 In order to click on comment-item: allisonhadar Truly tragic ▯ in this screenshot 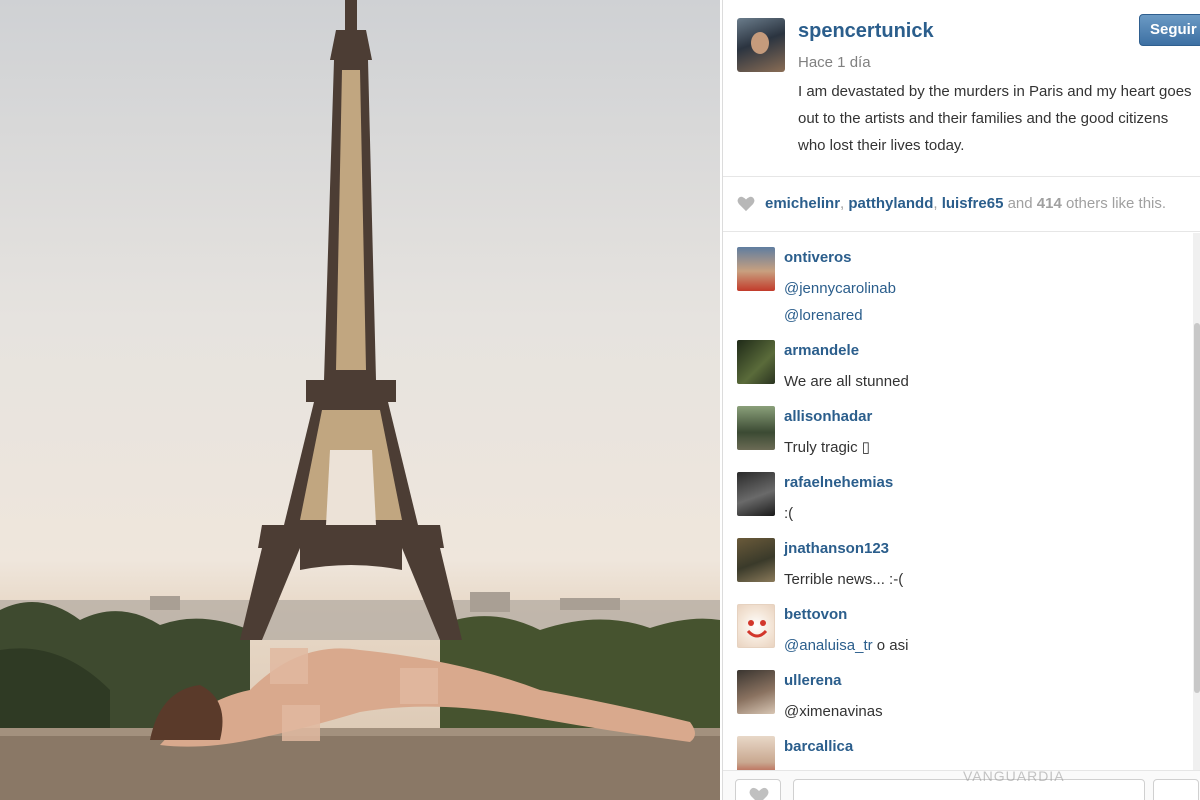, I will do `click(958, 425)`.